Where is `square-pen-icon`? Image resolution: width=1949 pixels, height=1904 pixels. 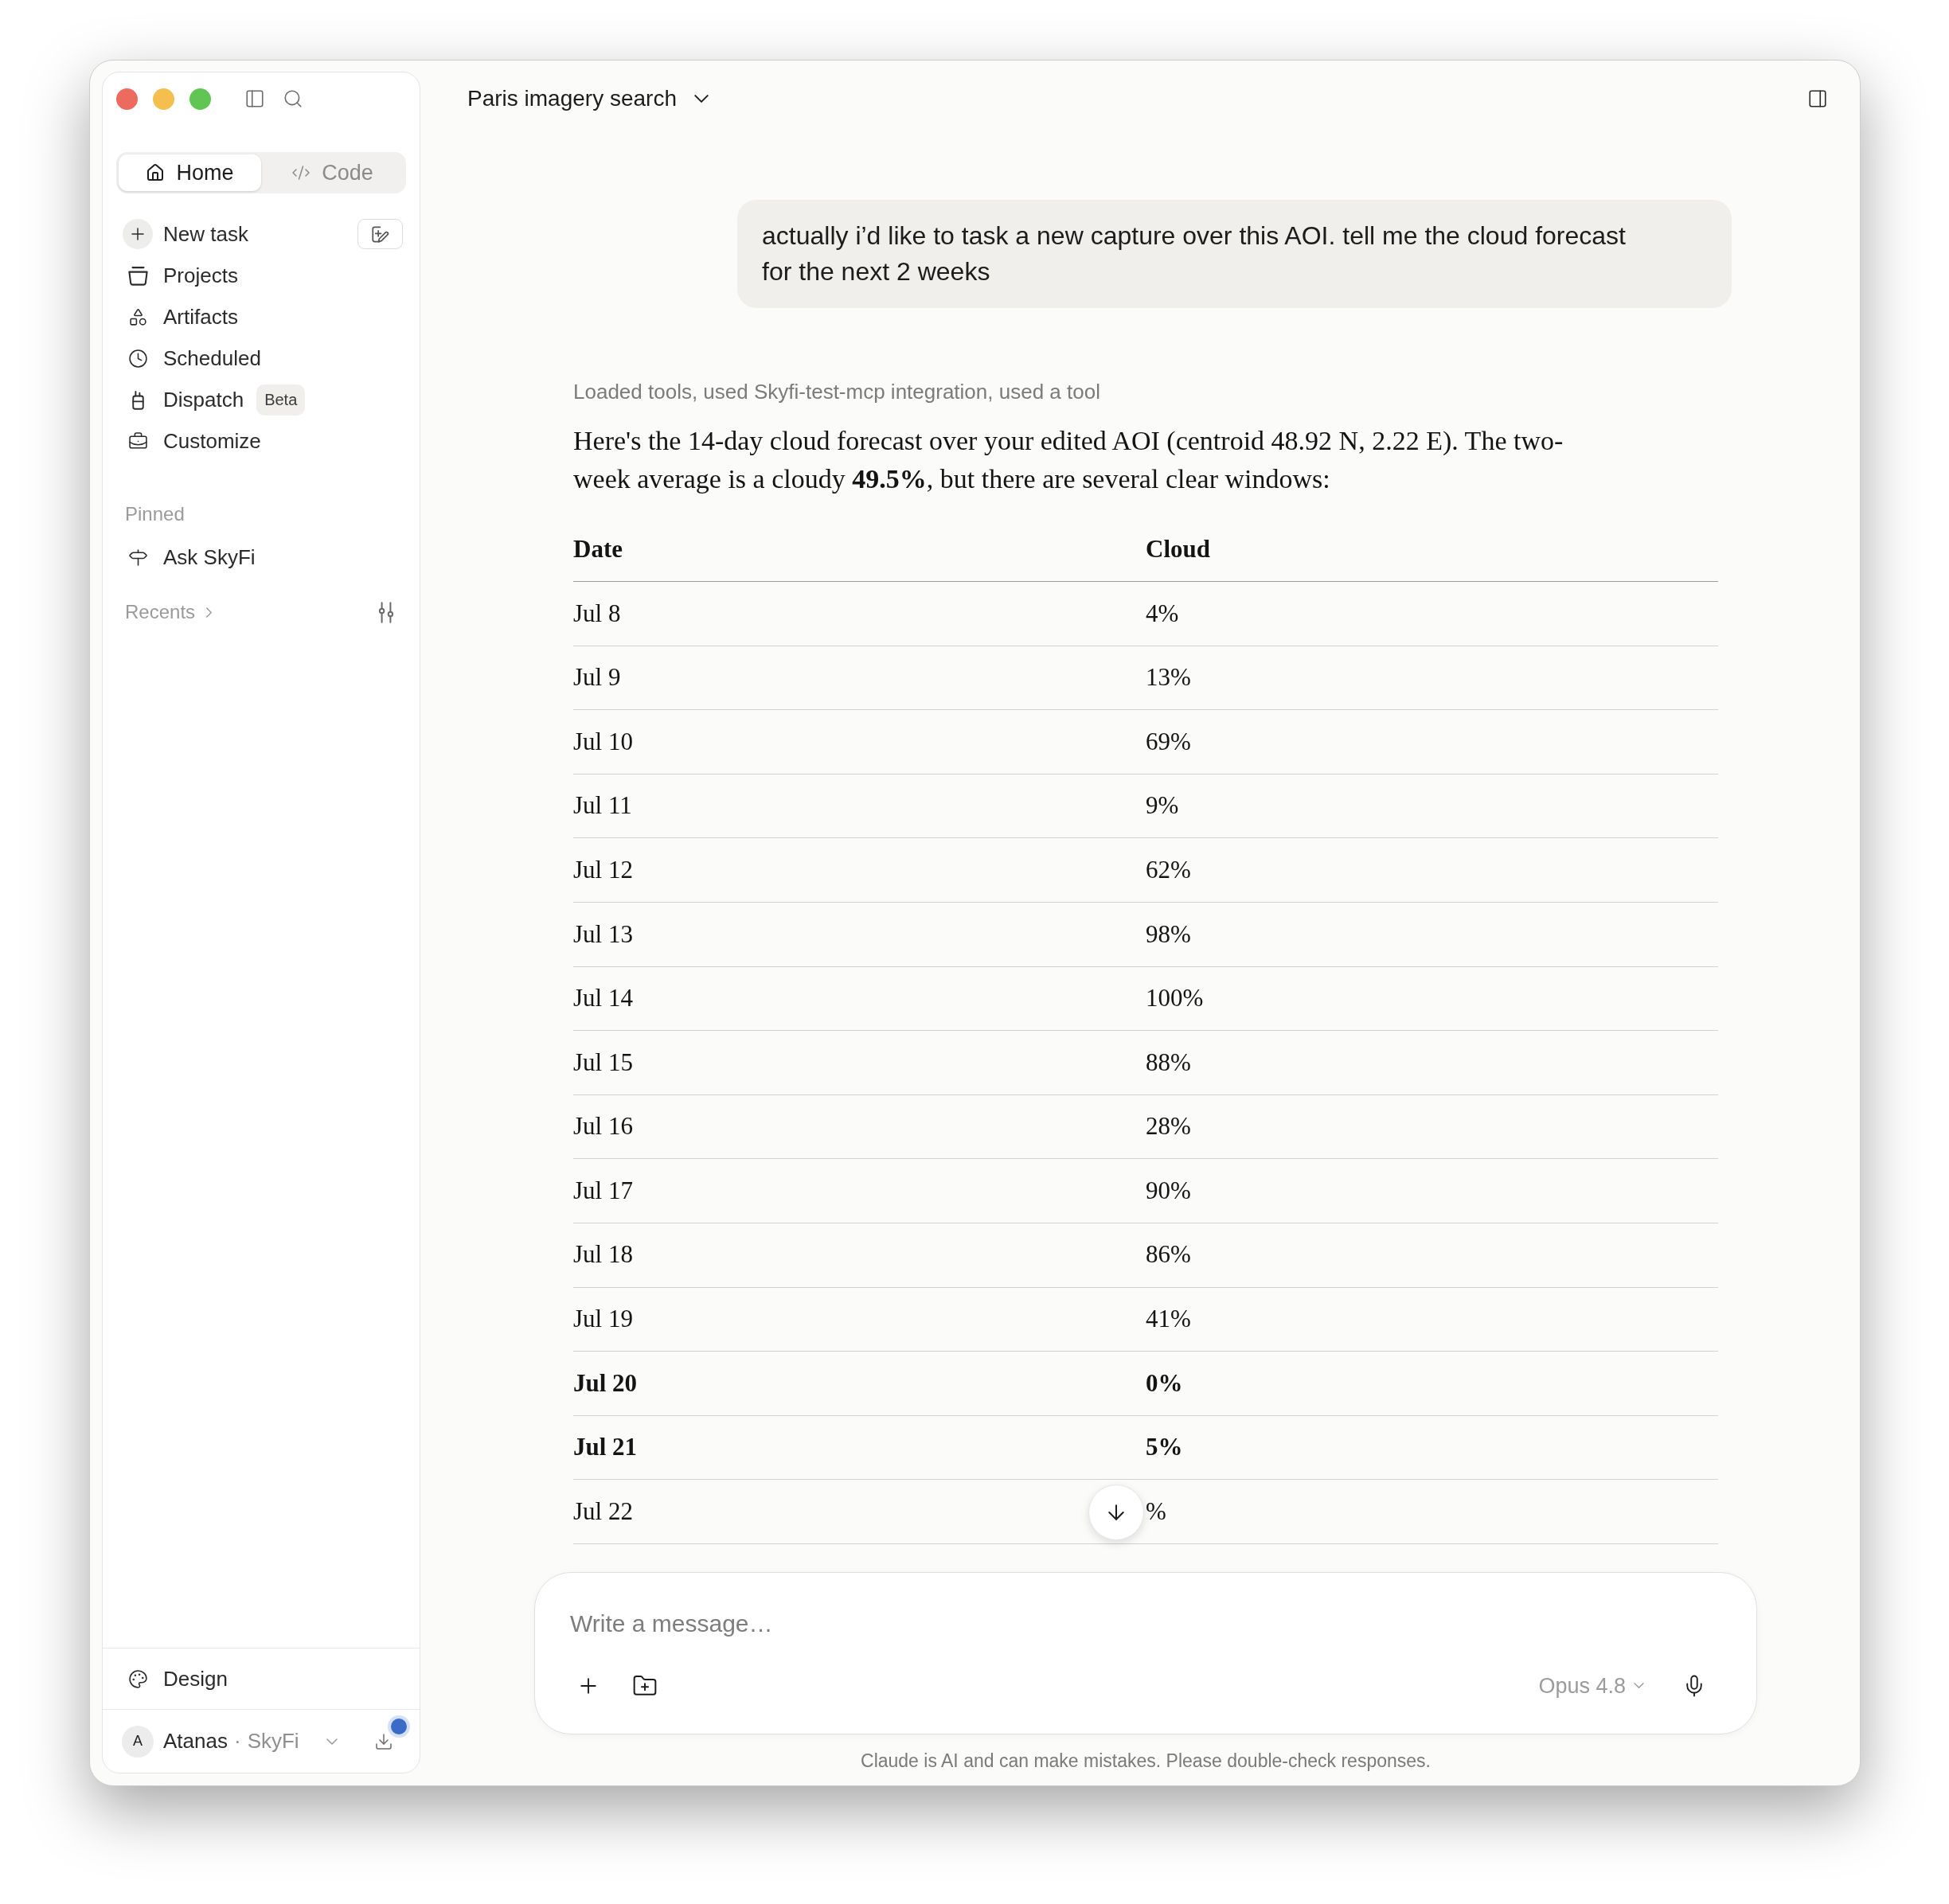 square-pen-icon is located at coordinates (380, 234).